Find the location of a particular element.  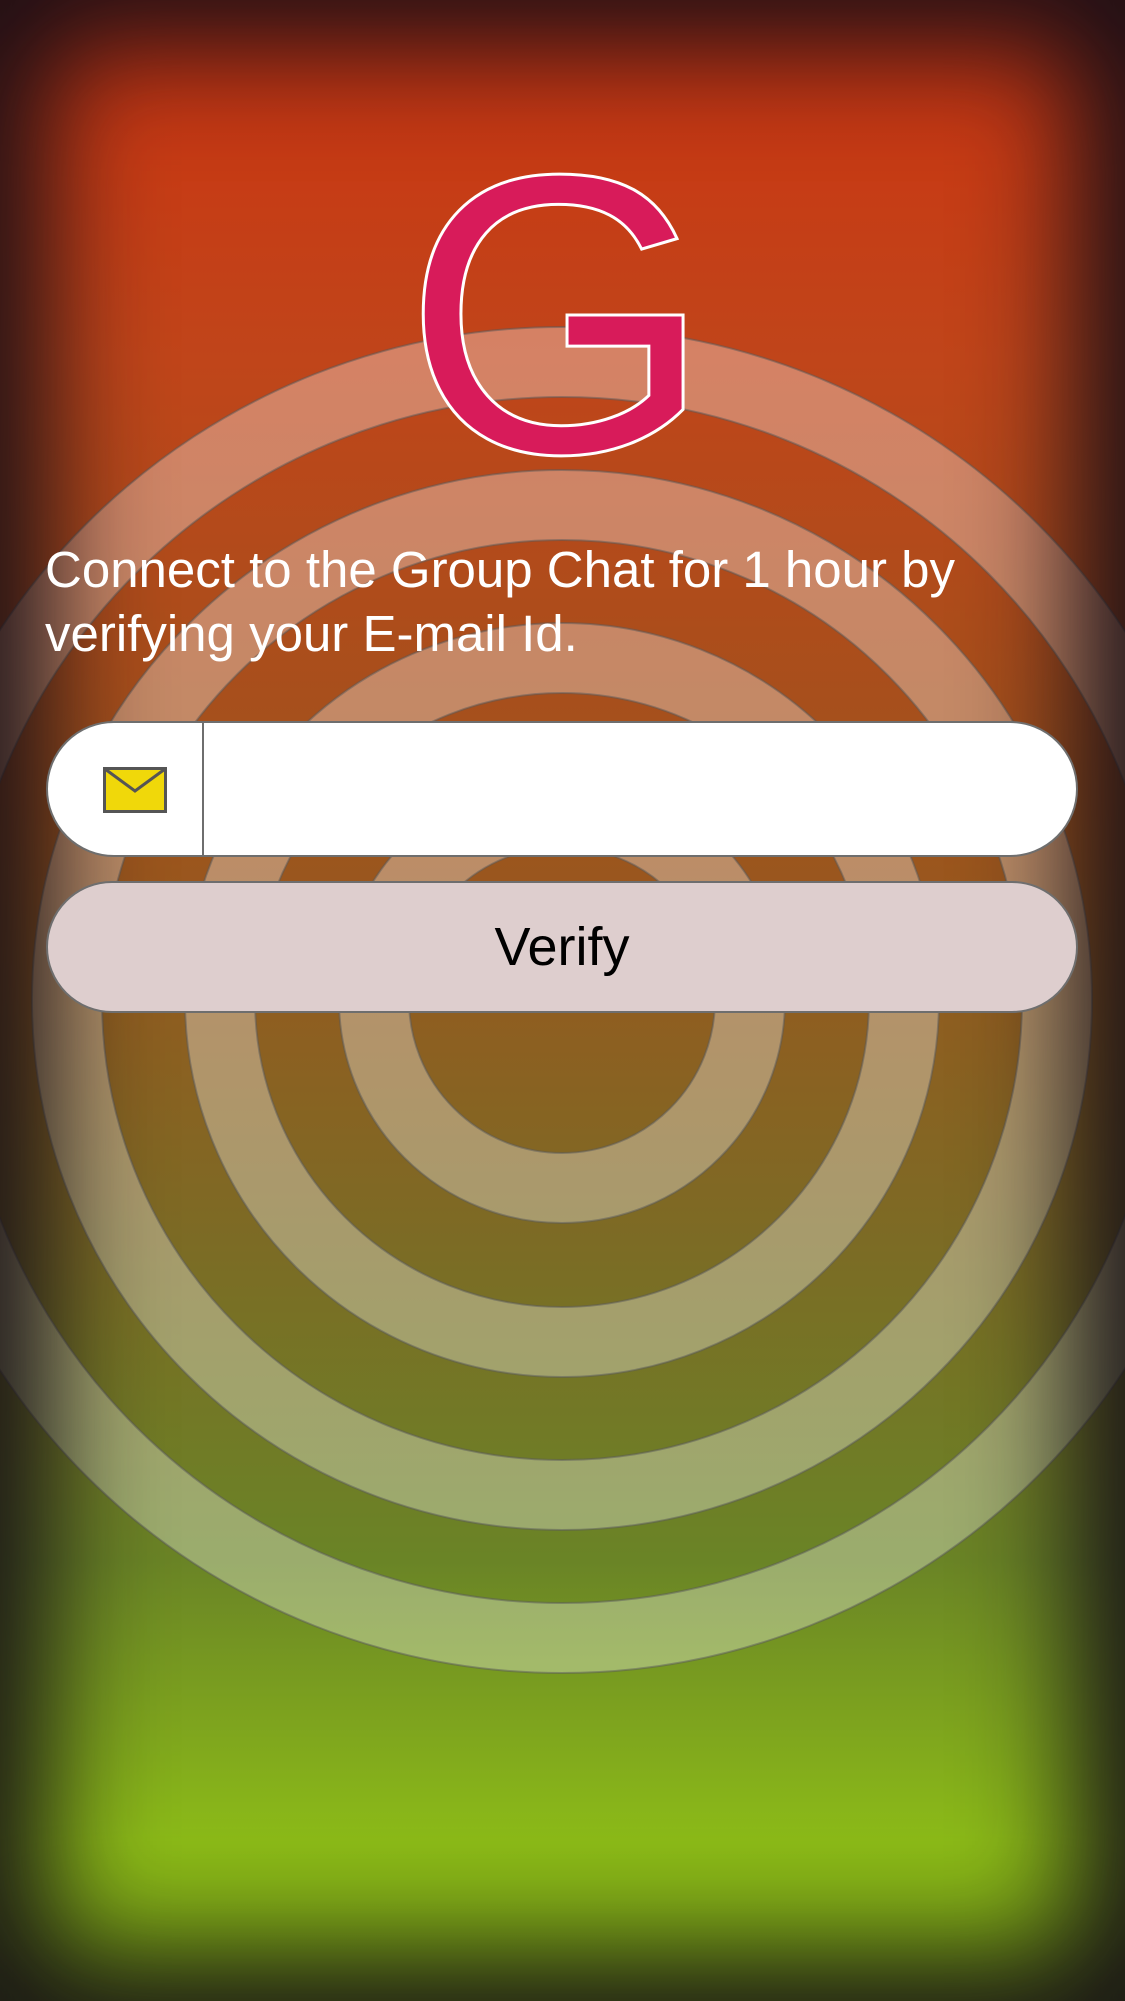

envelope-icon is located at coordinates (135, 790).